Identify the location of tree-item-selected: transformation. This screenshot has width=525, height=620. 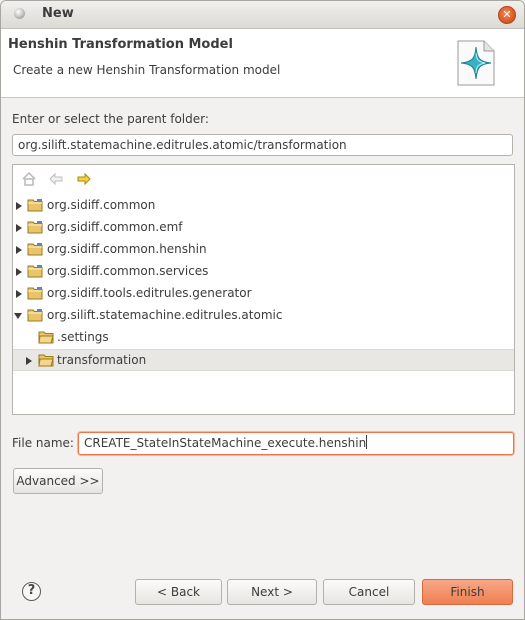
(263, 360).